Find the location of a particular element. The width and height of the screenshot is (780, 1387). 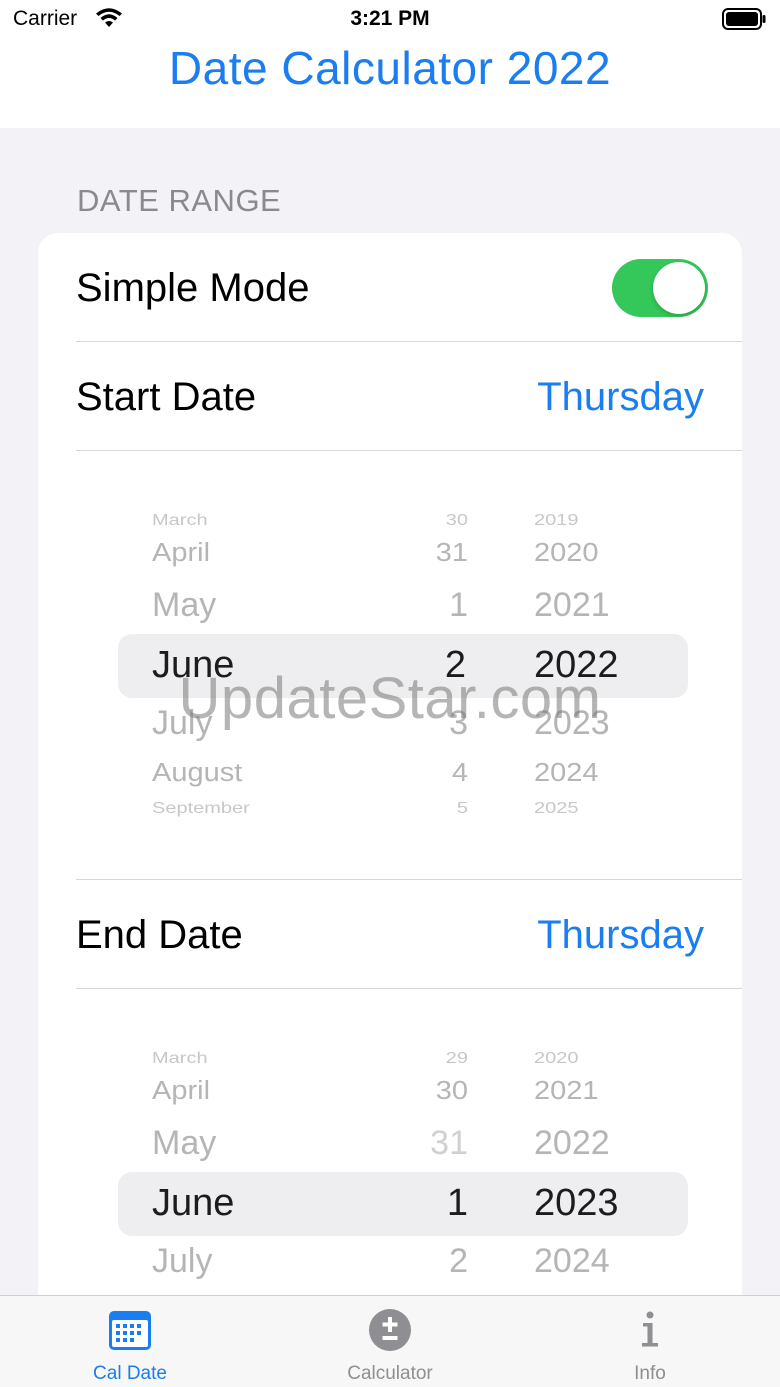

picker-day-option: 2 is located at coordinates (253, 1261).